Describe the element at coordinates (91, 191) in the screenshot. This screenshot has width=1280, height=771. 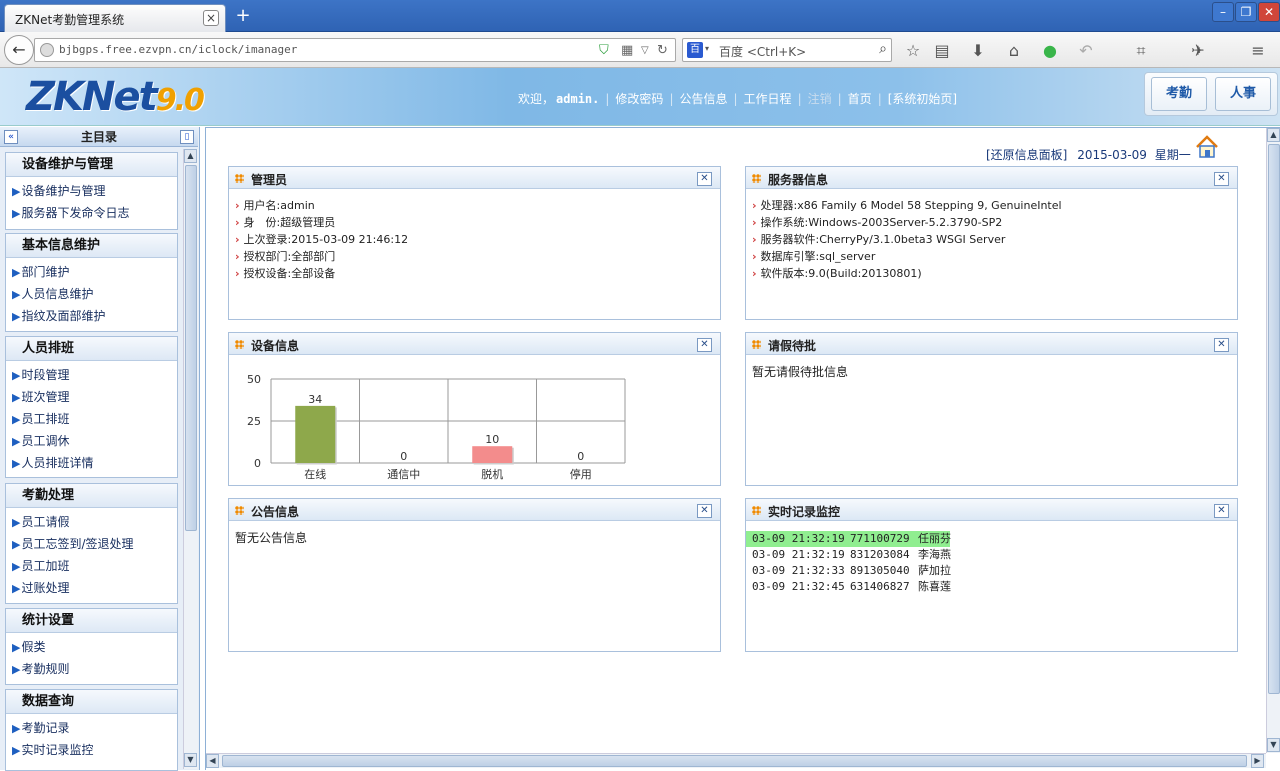
I see `menu-item-device-management: 设备维护与管理` at that location.